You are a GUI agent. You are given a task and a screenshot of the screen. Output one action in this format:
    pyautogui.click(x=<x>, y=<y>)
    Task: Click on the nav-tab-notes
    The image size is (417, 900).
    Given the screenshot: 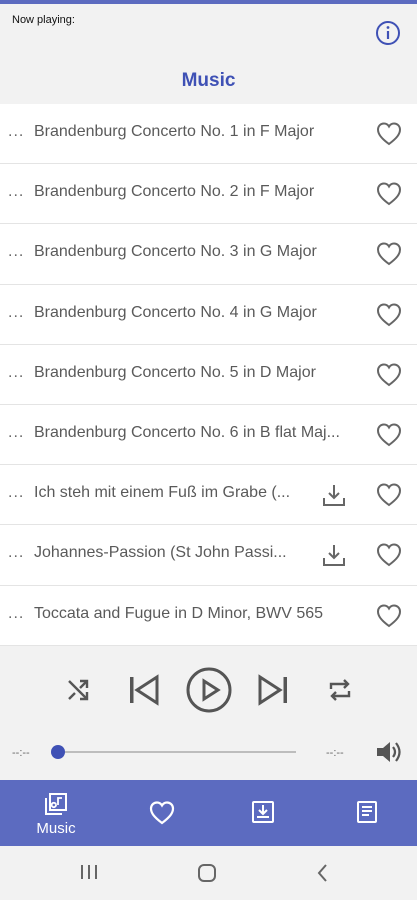 What is the action you would take?
    pyautogui.click(x=366, y=813)
    